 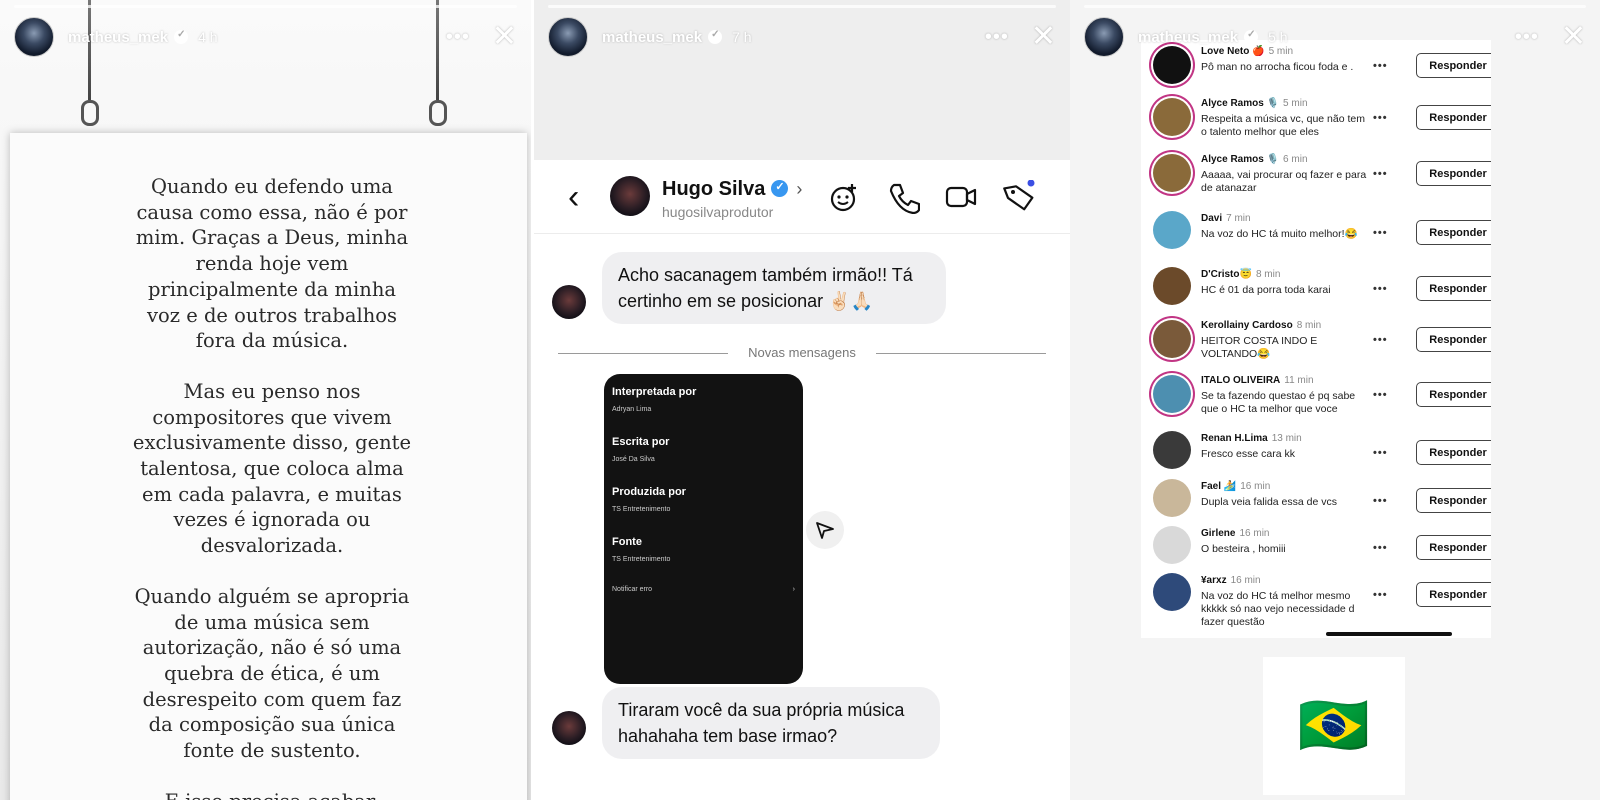 What do you see at coordinates (715, 36) in the screenshot?
I see `verified-icon` at bounding box center [715, 36].